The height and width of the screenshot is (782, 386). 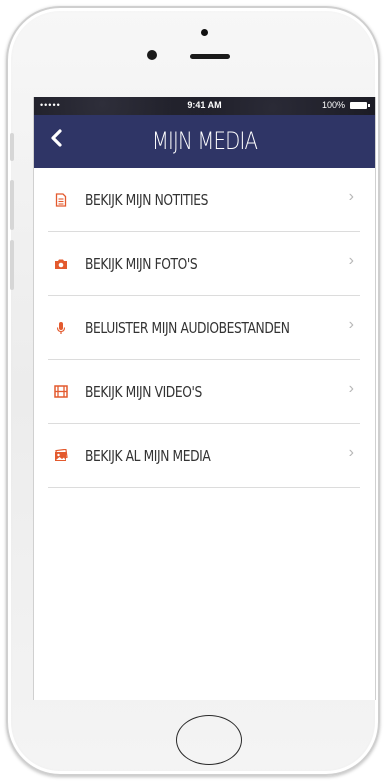 I want to click on microphone-icon, so click(x=61, y=328).